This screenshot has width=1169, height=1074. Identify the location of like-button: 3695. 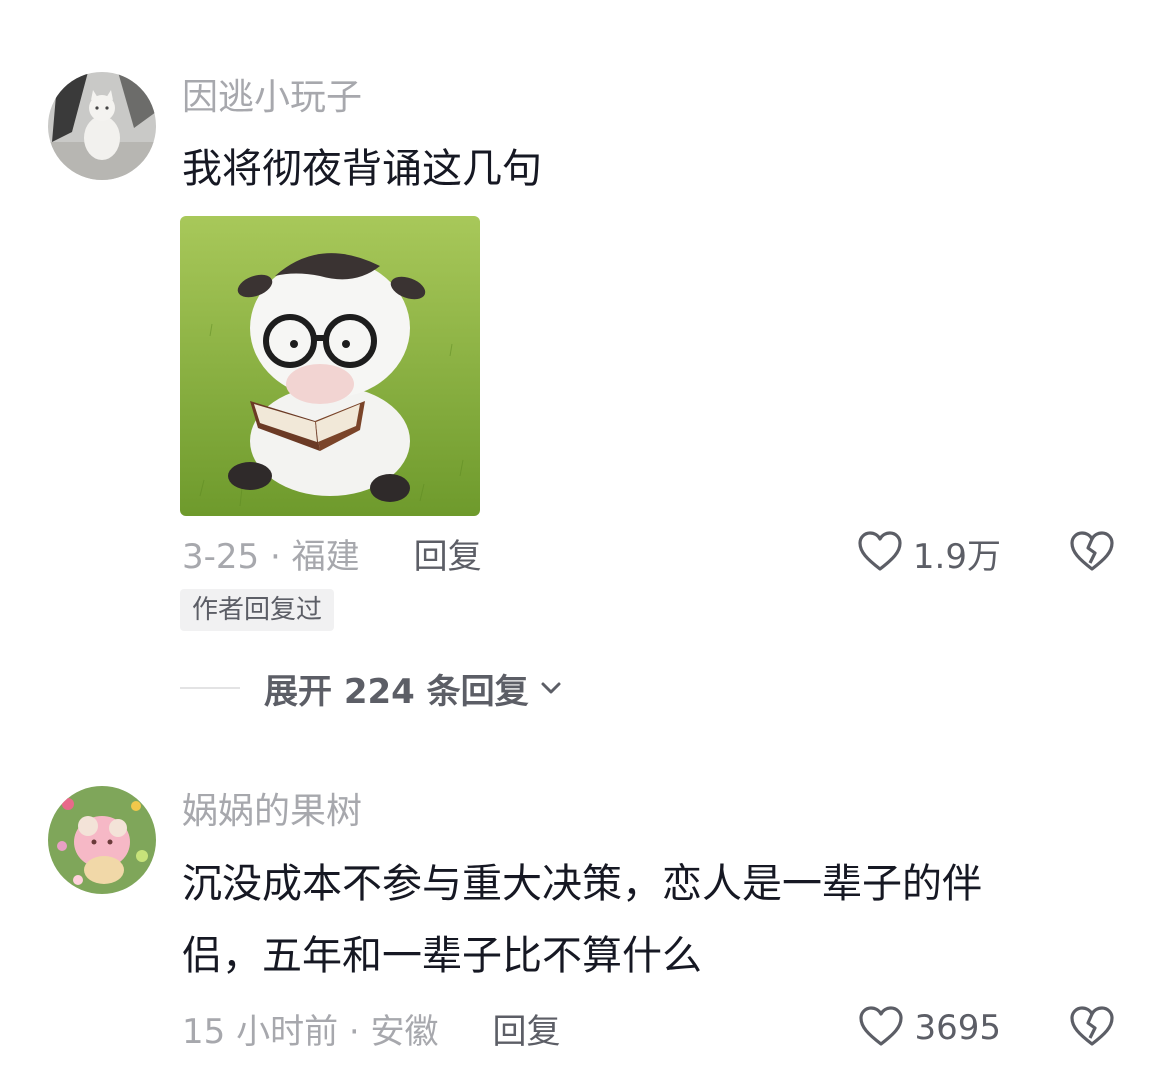
(929, 1028).